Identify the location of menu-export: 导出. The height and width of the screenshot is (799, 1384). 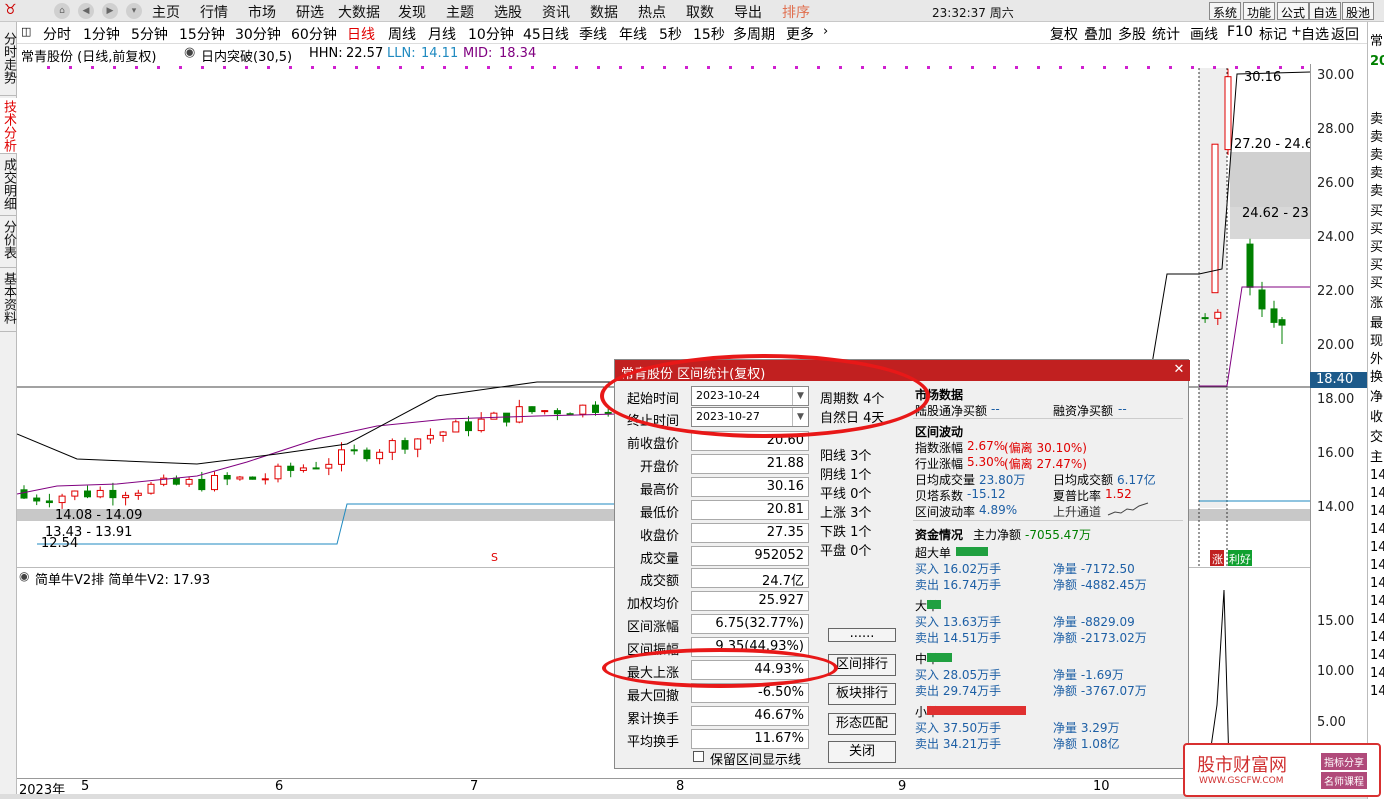
(748, 12).